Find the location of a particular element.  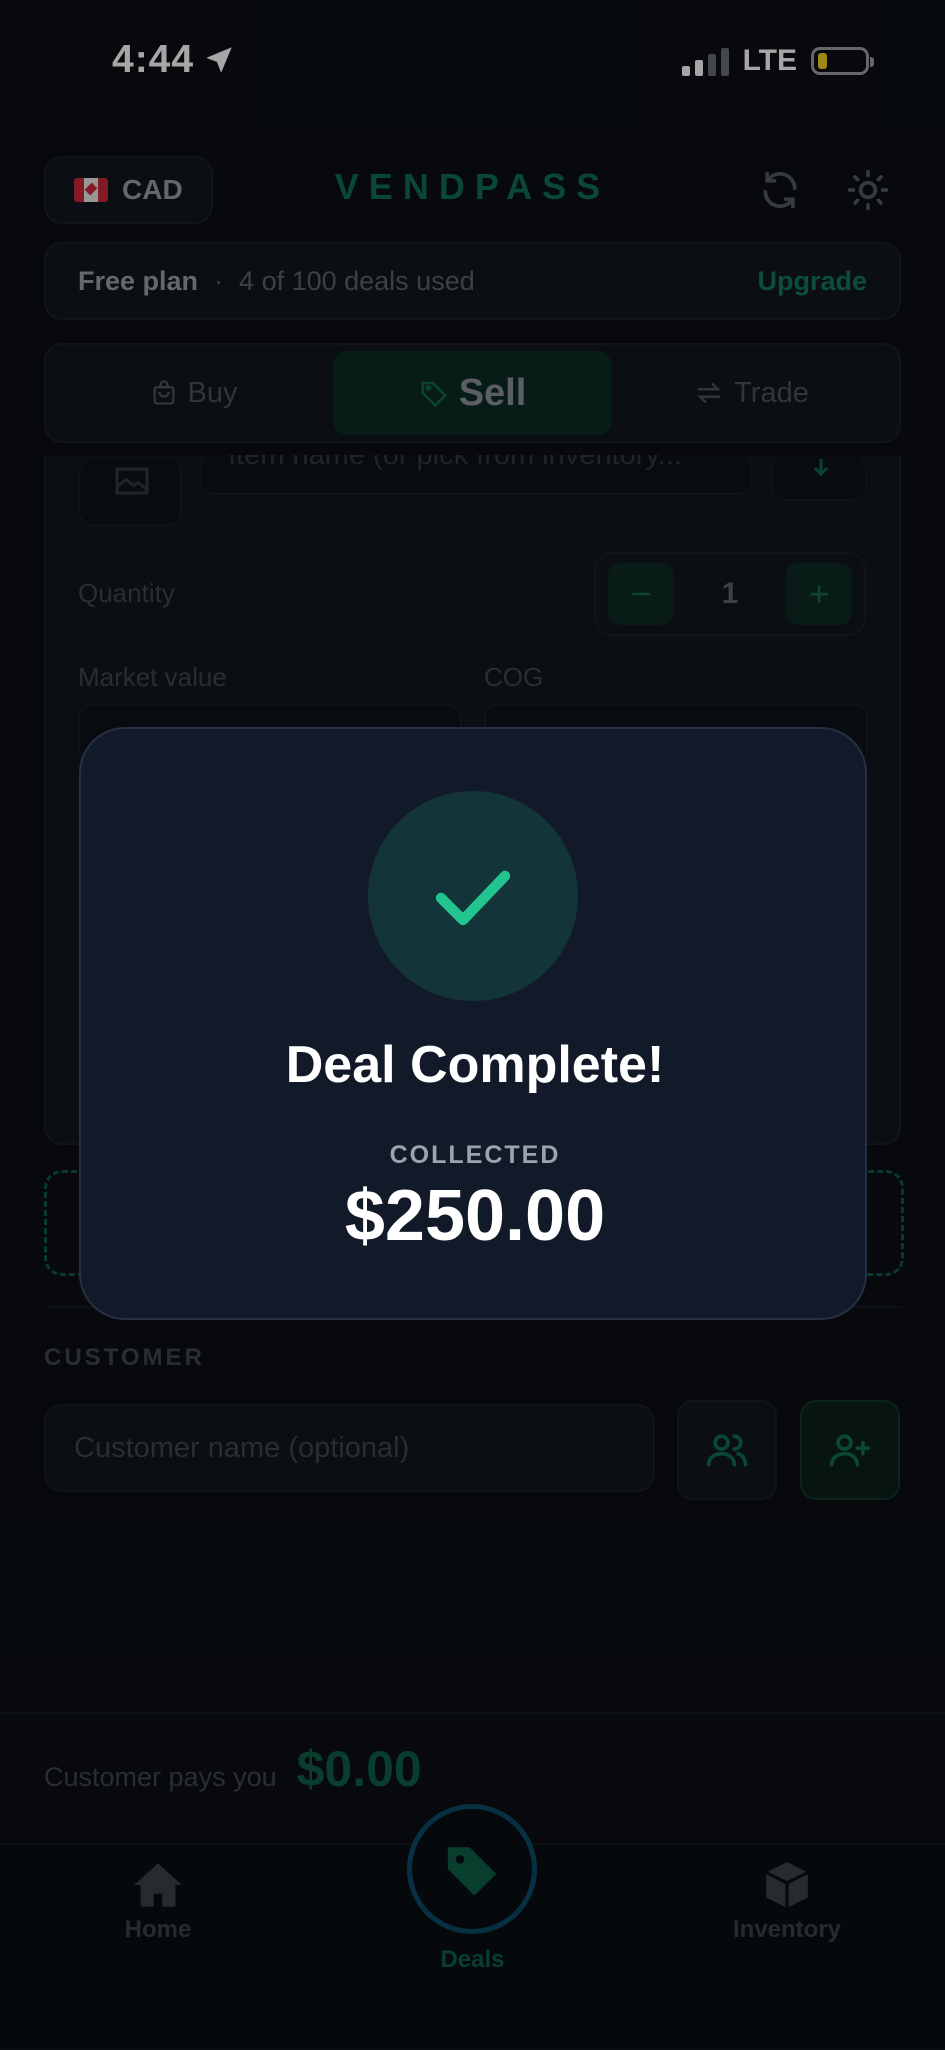

collected-amount: $250.00 is located at coordinates (475, 1216).